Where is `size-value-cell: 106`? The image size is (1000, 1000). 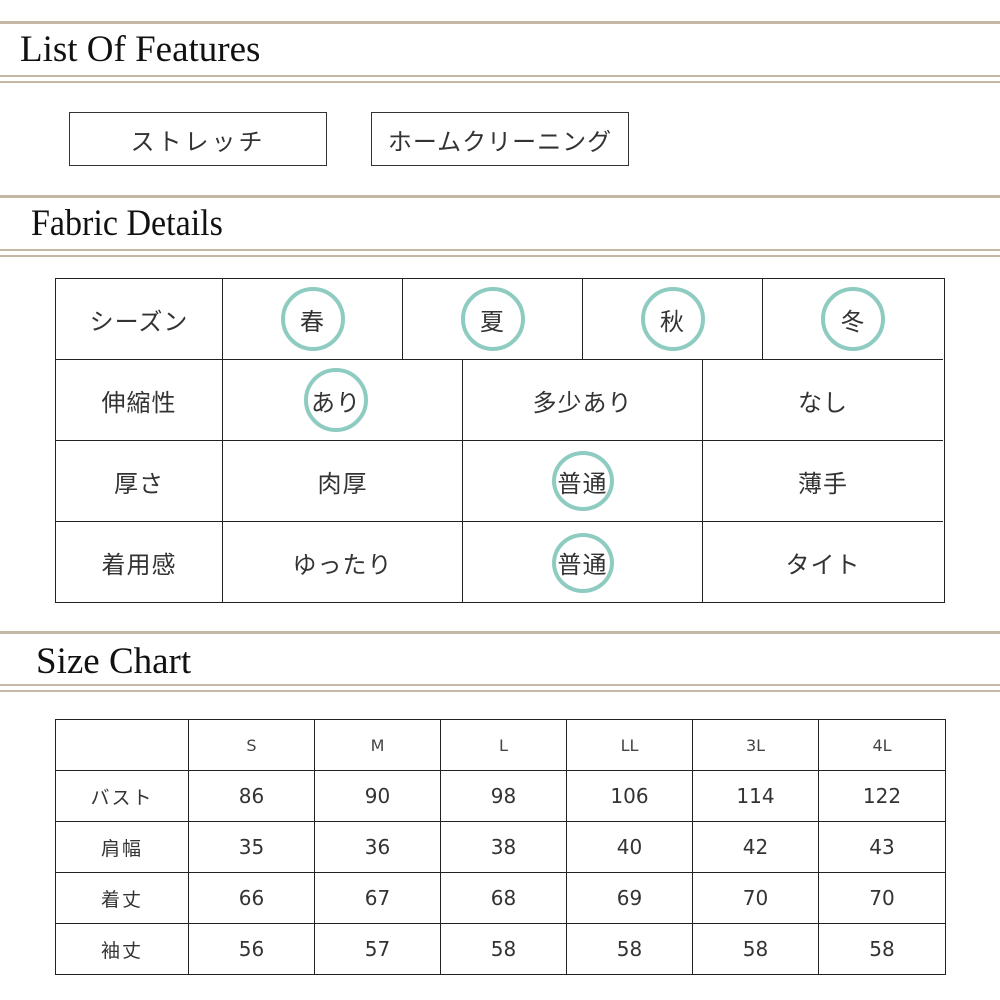
size-value-cell: 106 is located at coordinates (629, 796).